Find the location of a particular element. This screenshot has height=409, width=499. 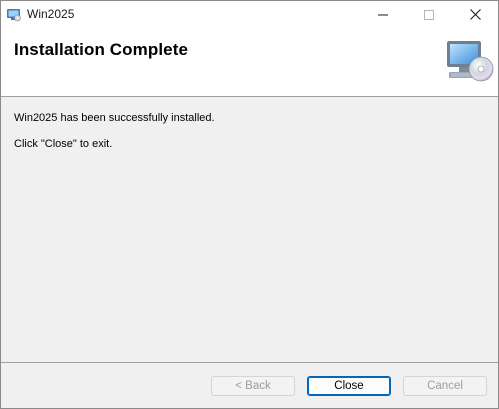

computer-with-cd-icon is located at coordinates (470, 61).